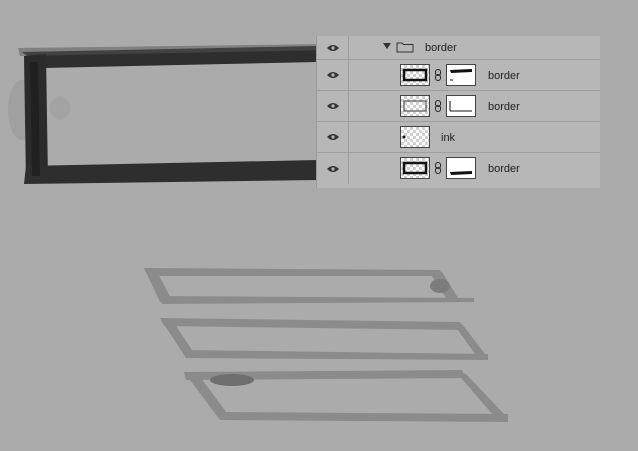 This screenshot has width=638, height=451. I want to click on ink-smudge, so click(60, 108).